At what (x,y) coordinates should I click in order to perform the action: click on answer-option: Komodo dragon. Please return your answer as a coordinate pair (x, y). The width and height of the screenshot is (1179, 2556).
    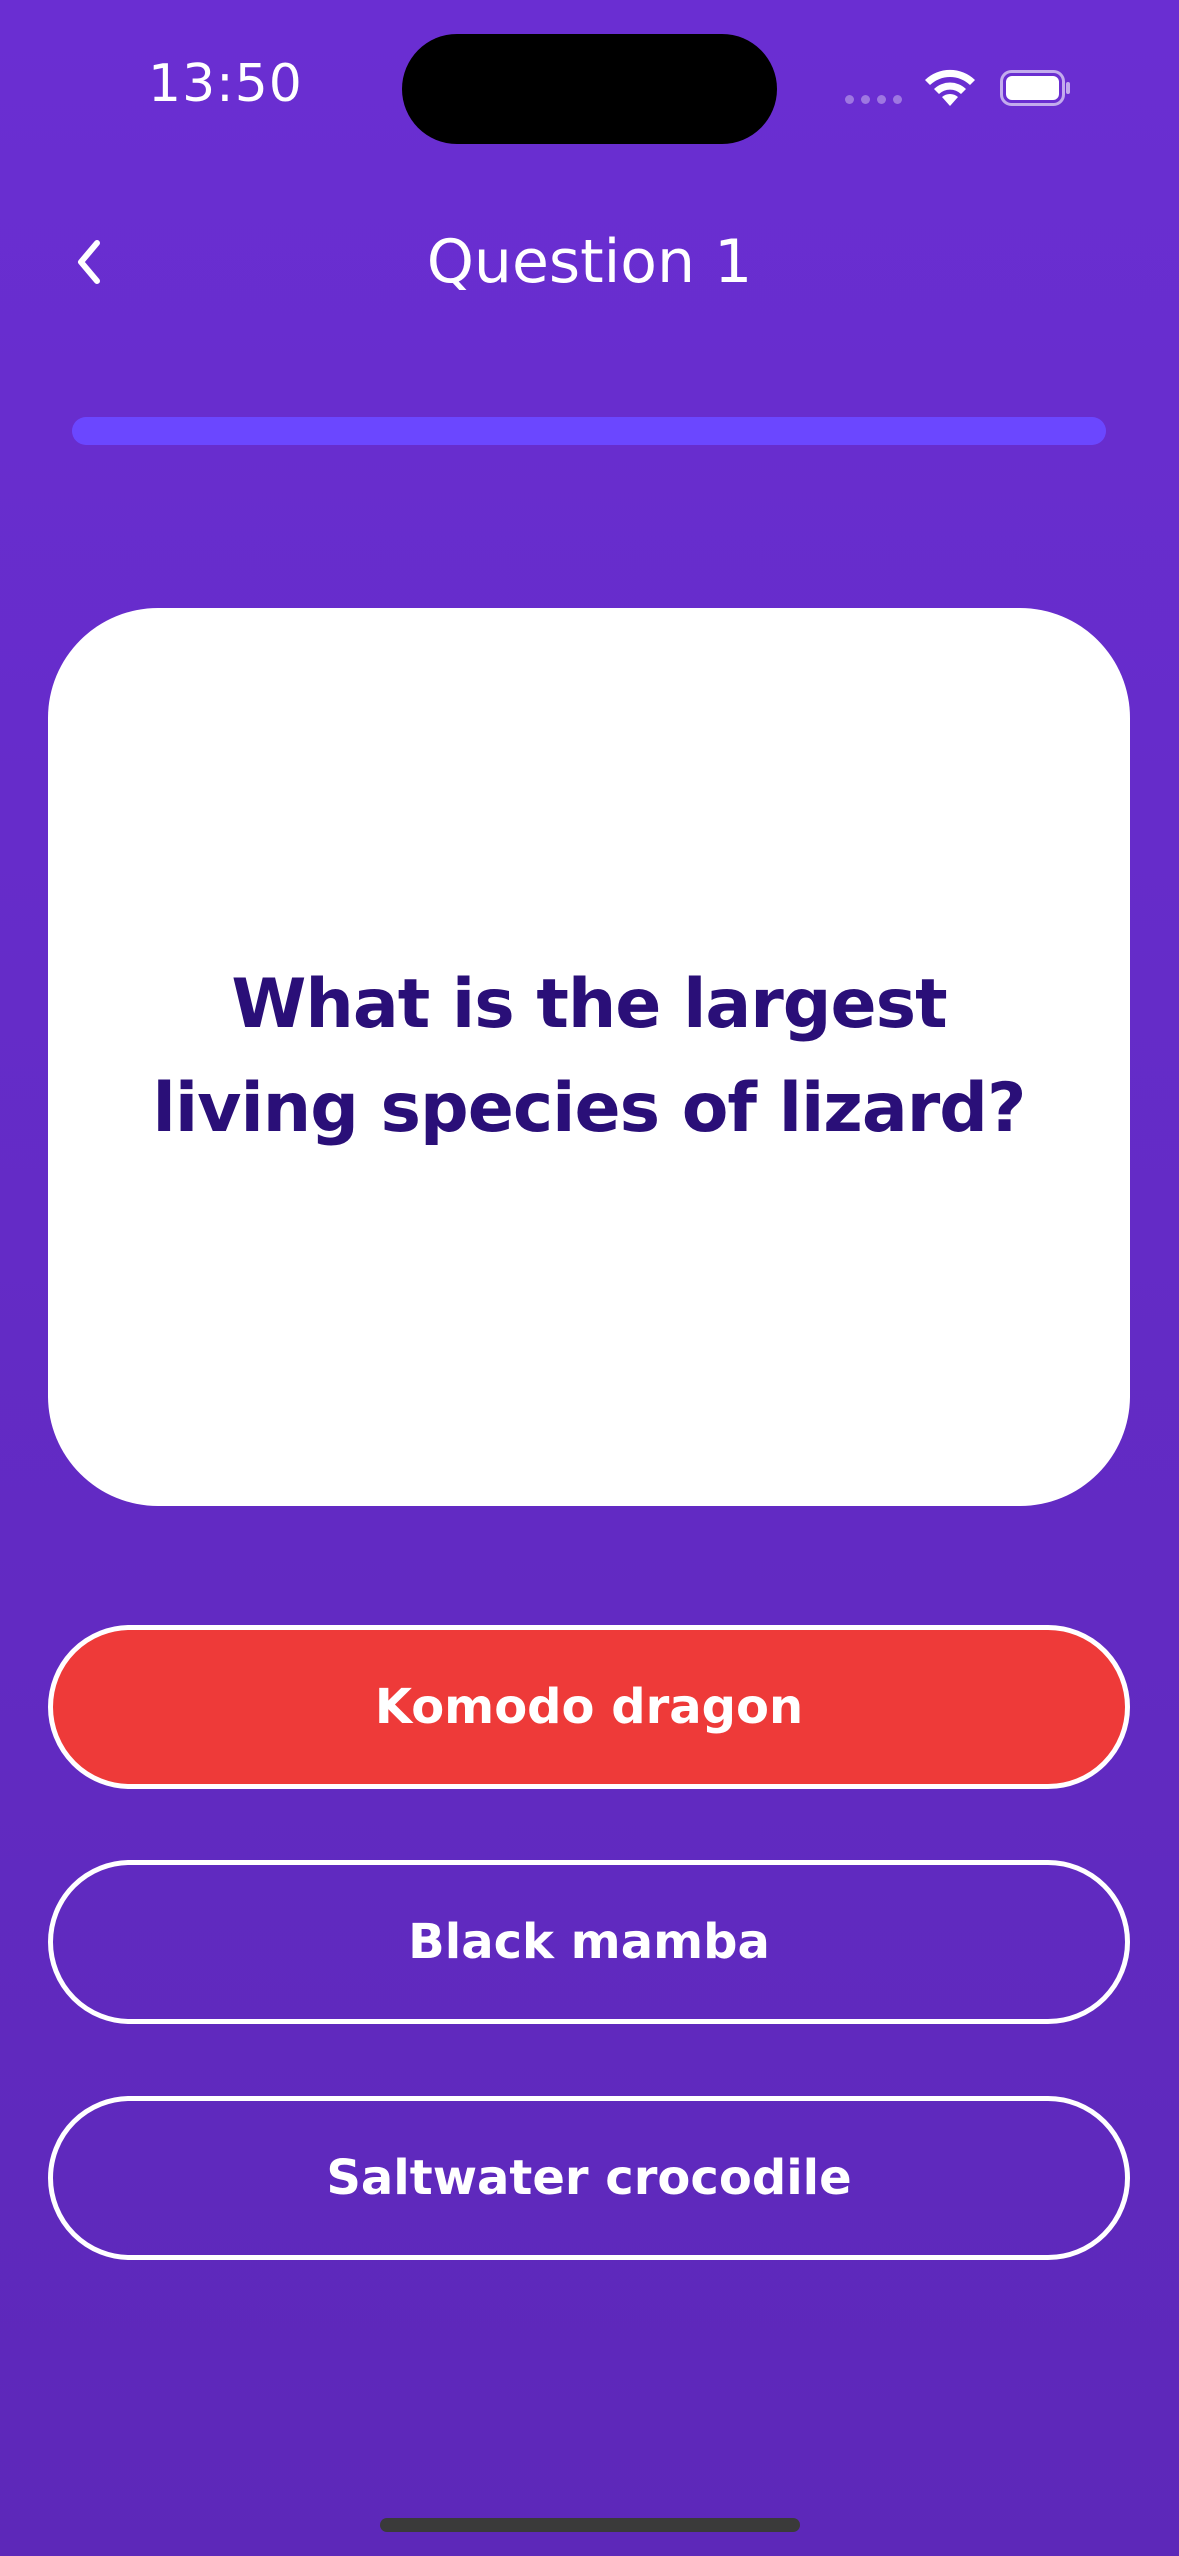
    Looking at the image, I should click on (589, 1707).